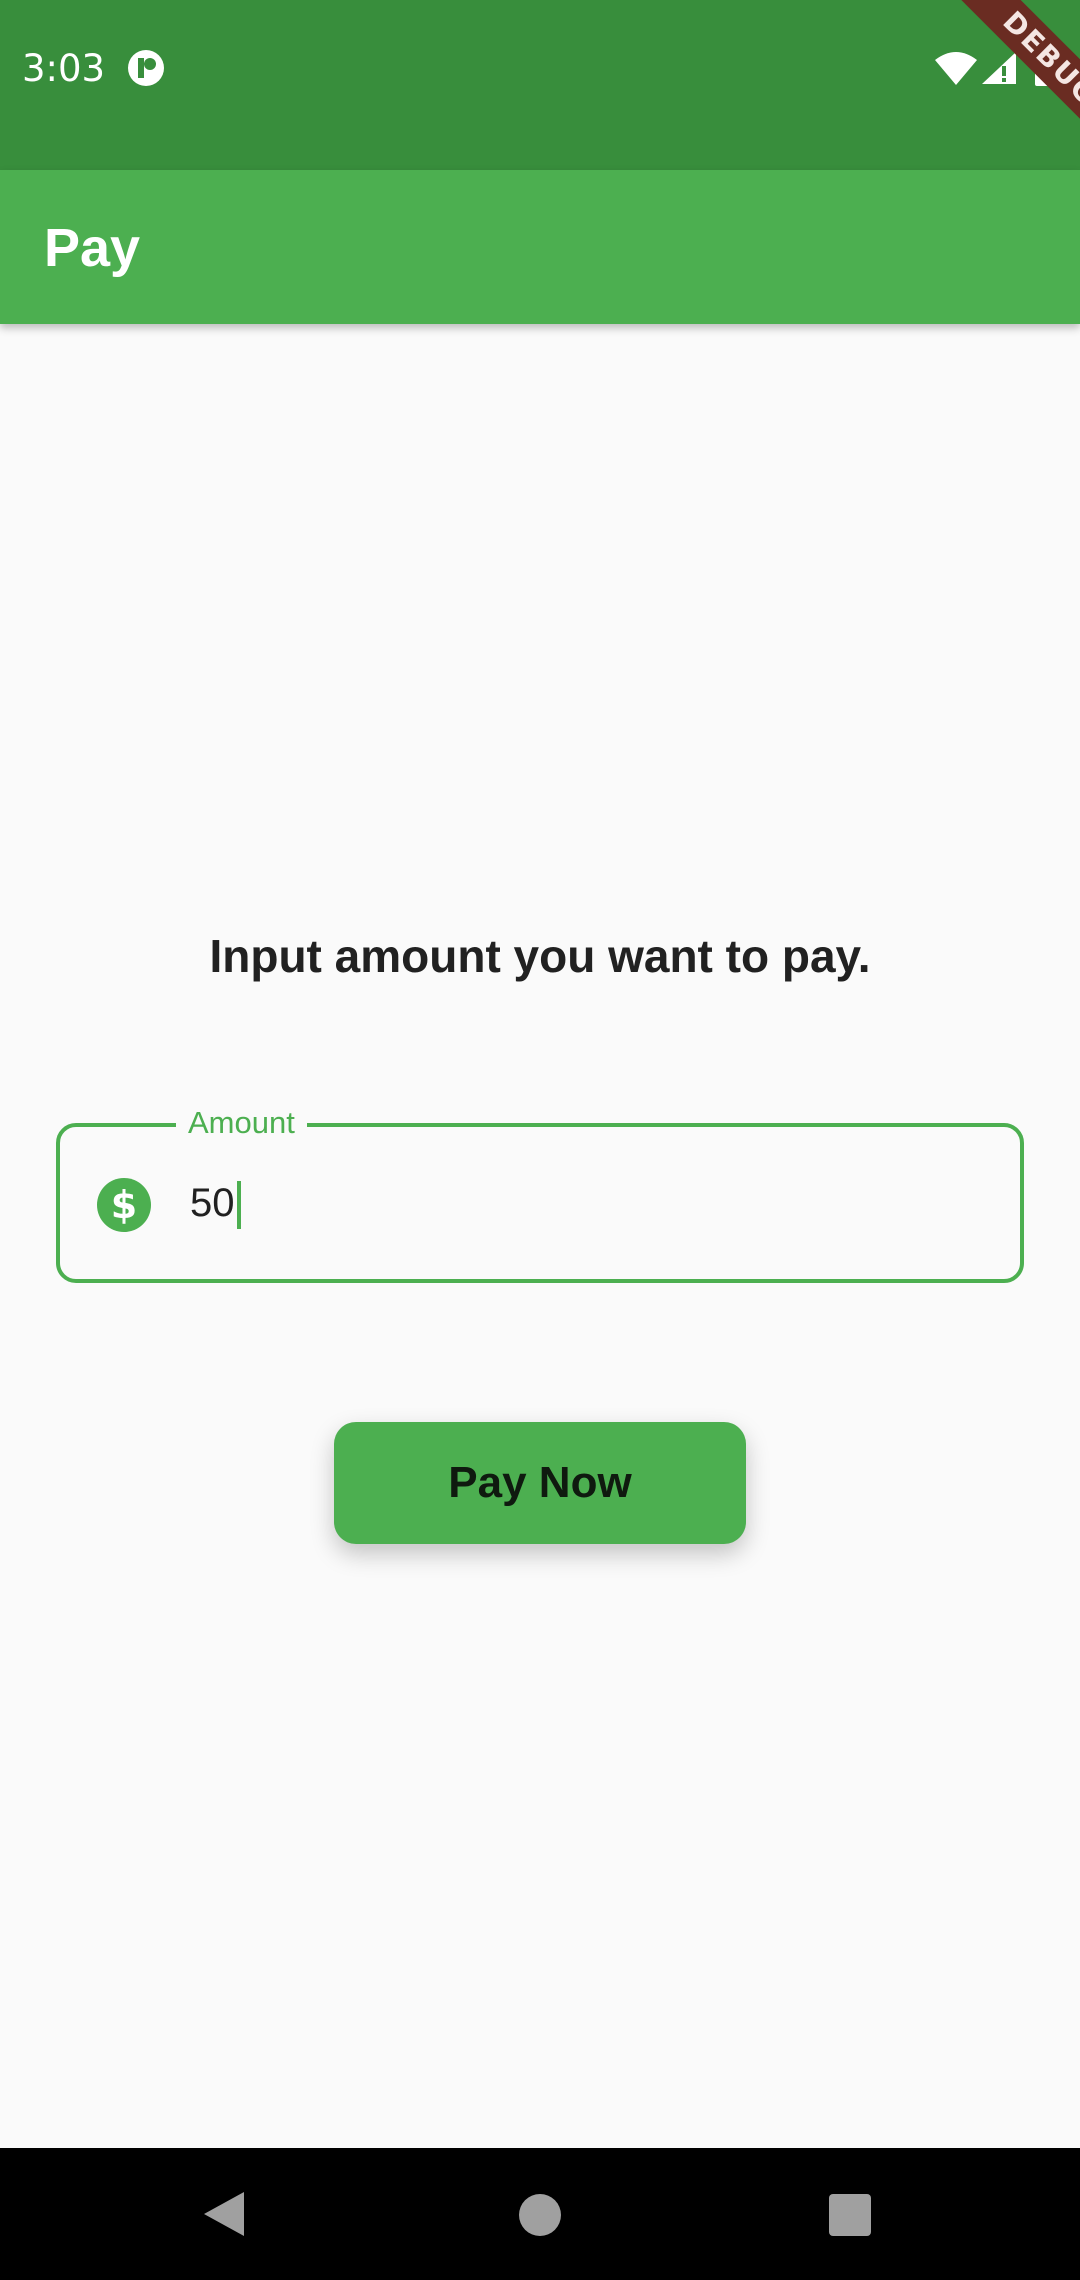 This screenshot has width=1080, height=2280. What do you see at coordinates (146, 68) in the screenshot?
I see `notification-p-icon` at bounding box center [146, 68].